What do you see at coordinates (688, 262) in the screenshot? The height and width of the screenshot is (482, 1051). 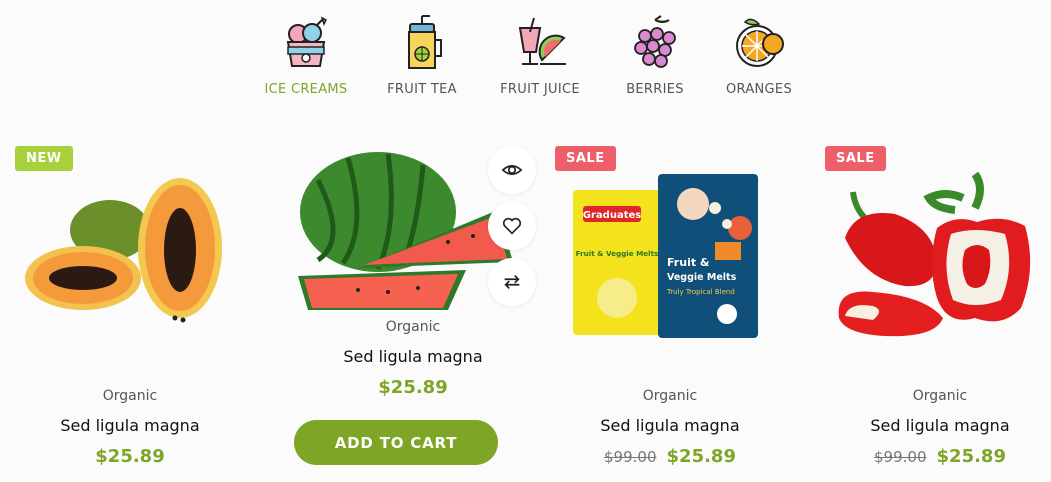 I see `svg-text: Fruit &` at bounding box center [688, 262].